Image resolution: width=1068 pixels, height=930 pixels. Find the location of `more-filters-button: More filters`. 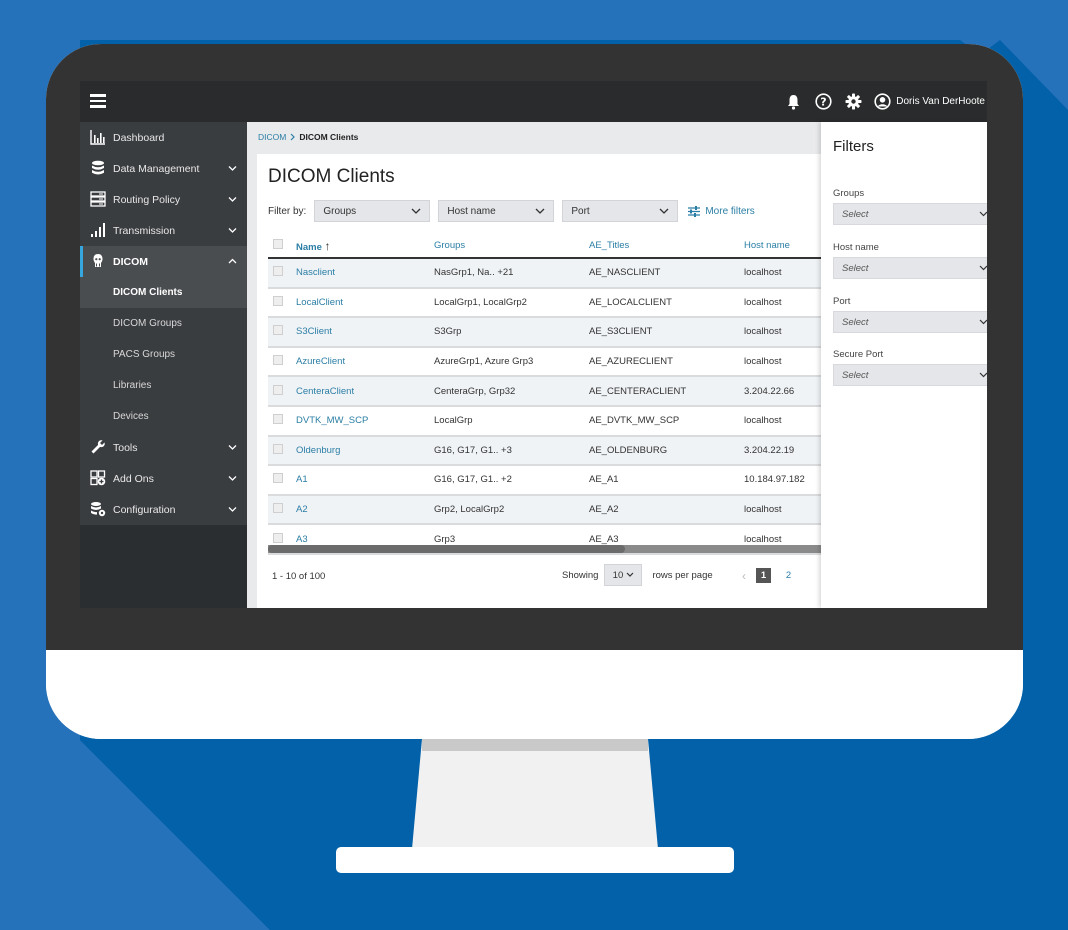

more-filters-button: More filters is located at coordinates (721, 211).